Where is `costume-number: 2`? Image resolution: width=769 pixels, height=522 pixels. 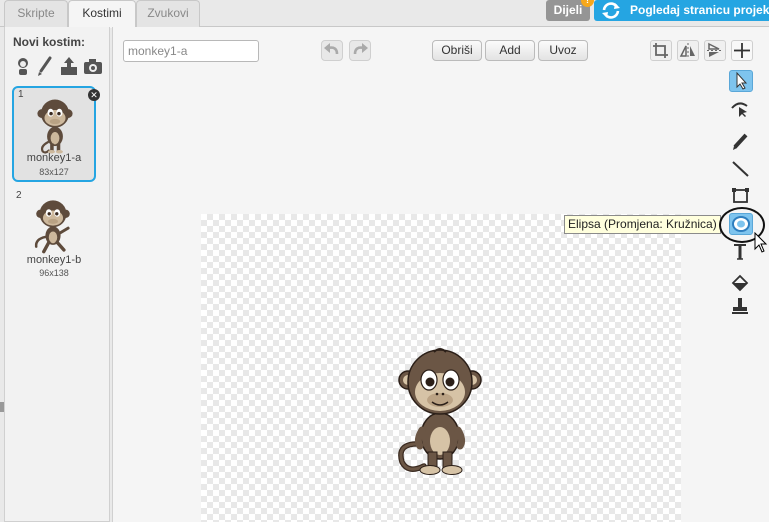 costume-number: 2 is located at coordinates (19, 195).